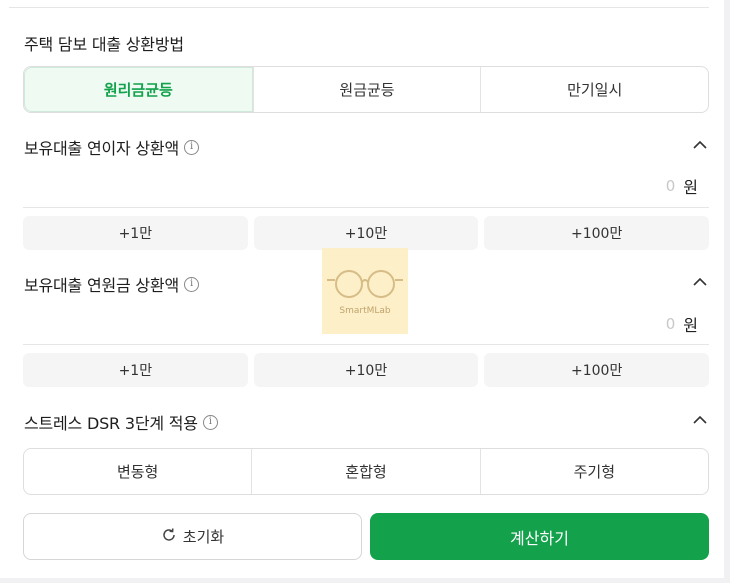  I want to click on watermark-text: SmartMLab, so click(365, 311).